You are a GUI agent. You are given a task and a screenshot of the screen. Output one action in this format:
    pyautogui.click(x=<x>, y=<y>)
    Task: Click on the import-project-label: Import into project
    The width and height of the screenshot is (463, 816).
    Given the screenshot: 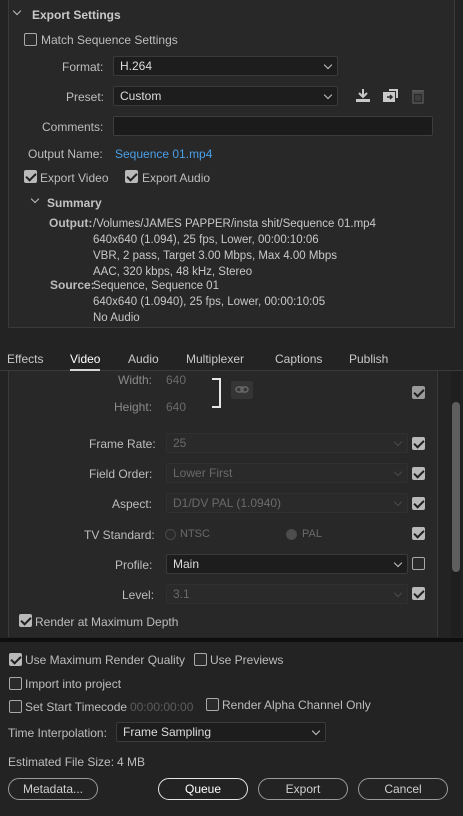 What is the action you would take?
    pyautogui.click(x=73, y=684)
    